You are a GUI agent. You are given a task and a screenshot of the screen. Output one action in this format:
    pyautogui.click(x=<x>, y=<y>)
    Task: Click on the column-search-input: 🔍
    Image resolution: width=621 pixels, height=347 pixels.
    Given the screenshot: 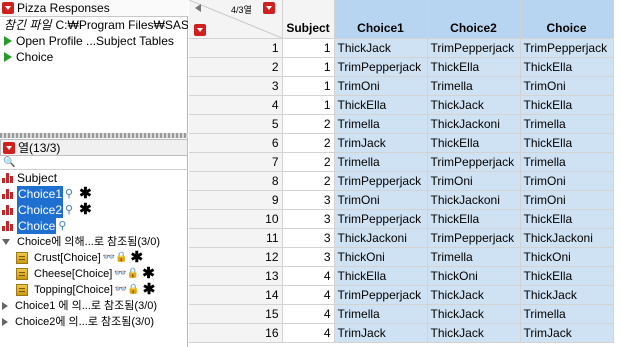 What is the action you would take?
    pyautogui.click(x=94, y=163)
    